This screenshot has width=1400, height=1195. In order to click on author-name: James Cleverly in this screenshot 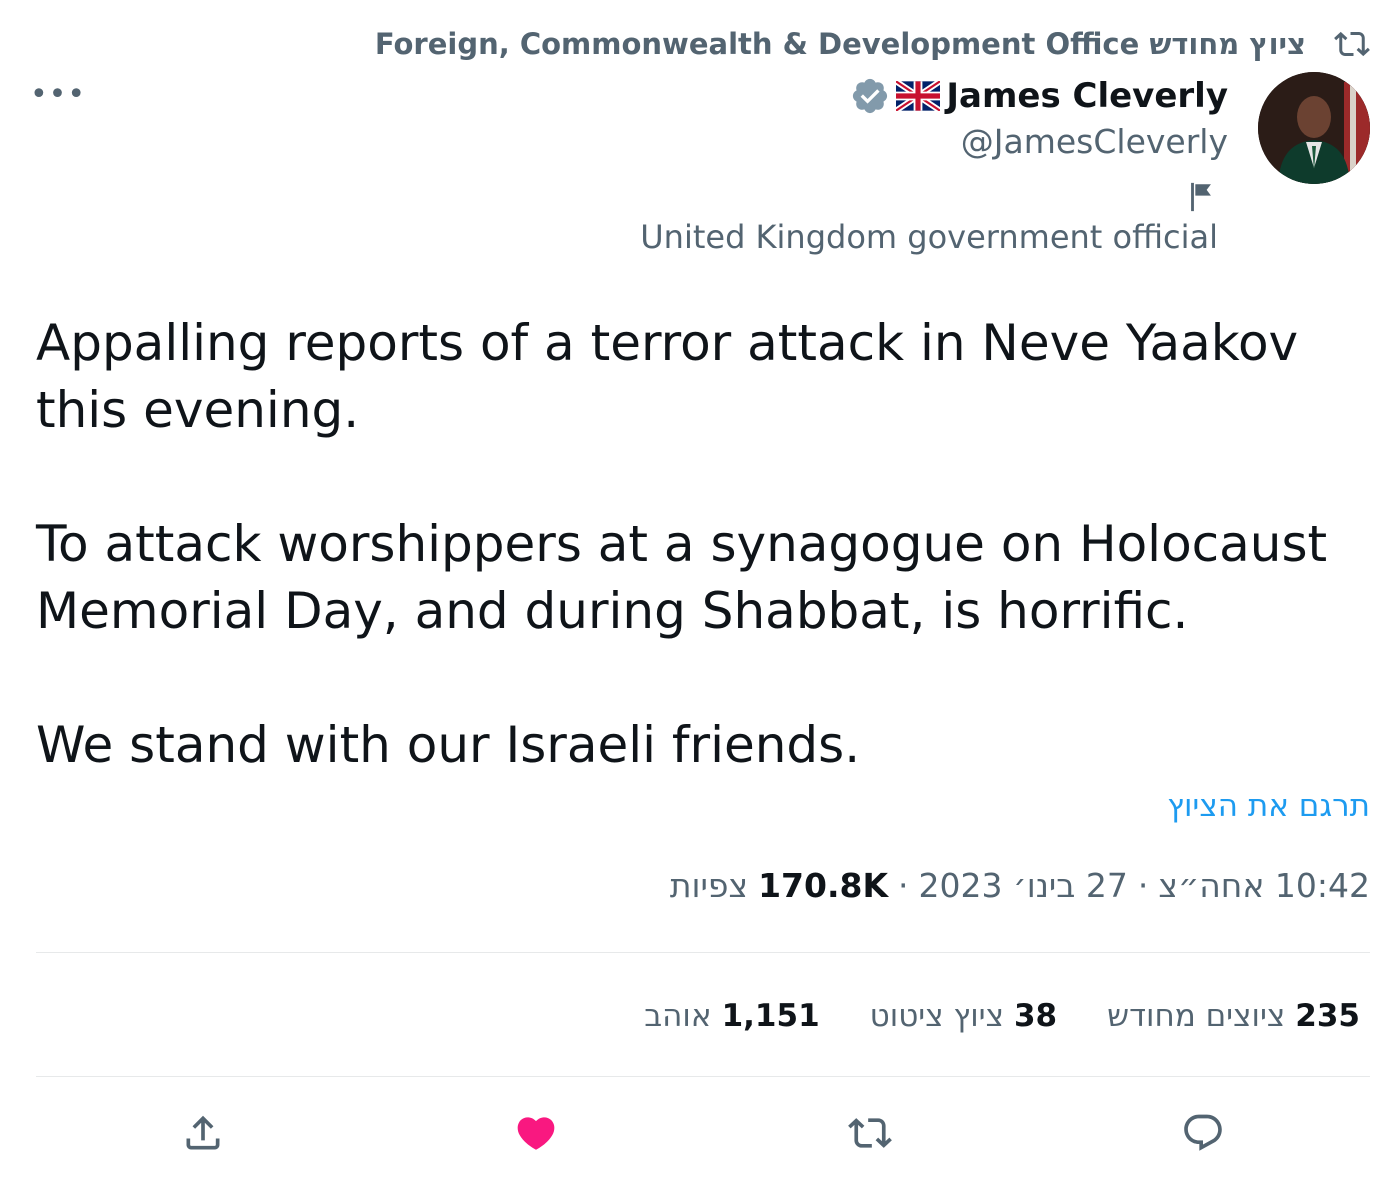, I will do `click(1087, 96)`.